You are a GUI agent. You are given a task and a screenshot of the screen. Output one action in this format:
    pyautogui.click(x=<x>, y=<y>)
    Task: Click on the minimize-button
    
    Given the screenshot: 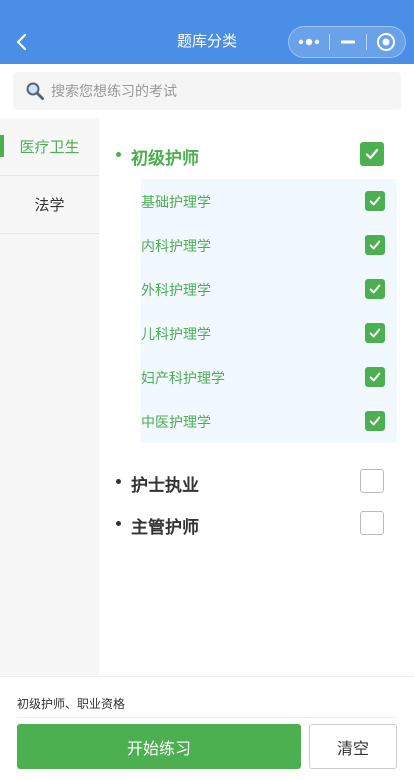 What is the action you would take?
    pyautogui.click(x=348, y=42)
    